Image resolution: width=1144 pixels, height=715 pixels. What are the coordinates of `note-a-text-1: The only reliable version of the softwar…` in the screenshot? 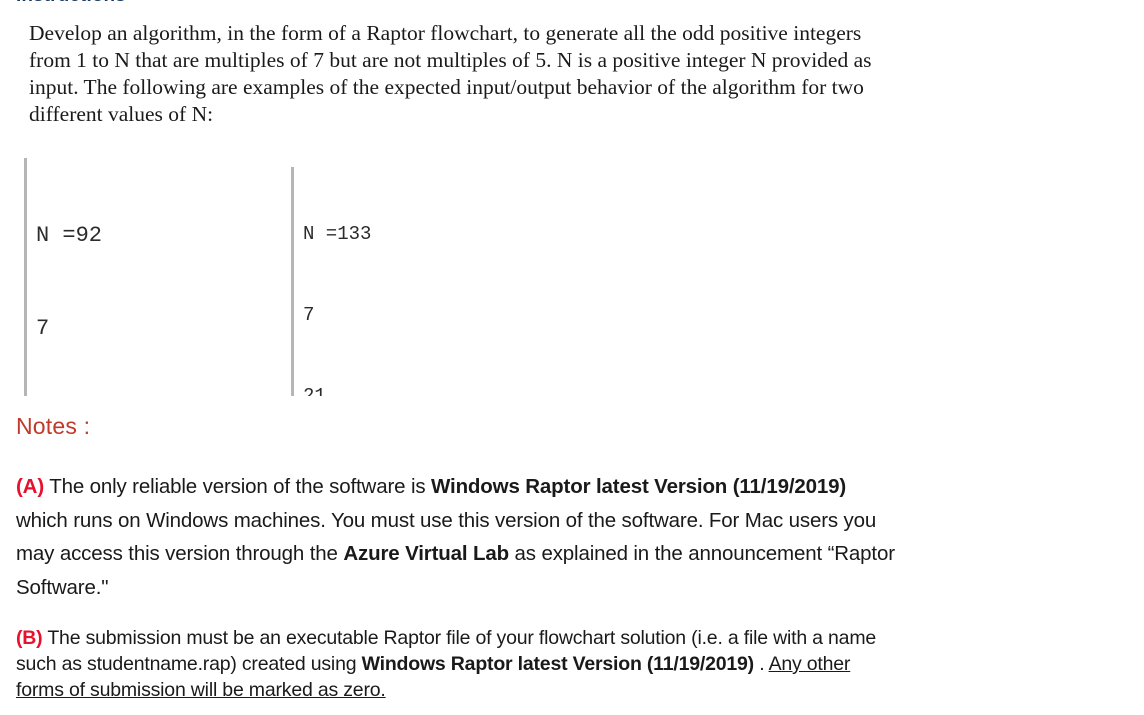 It's located at (237, 486).